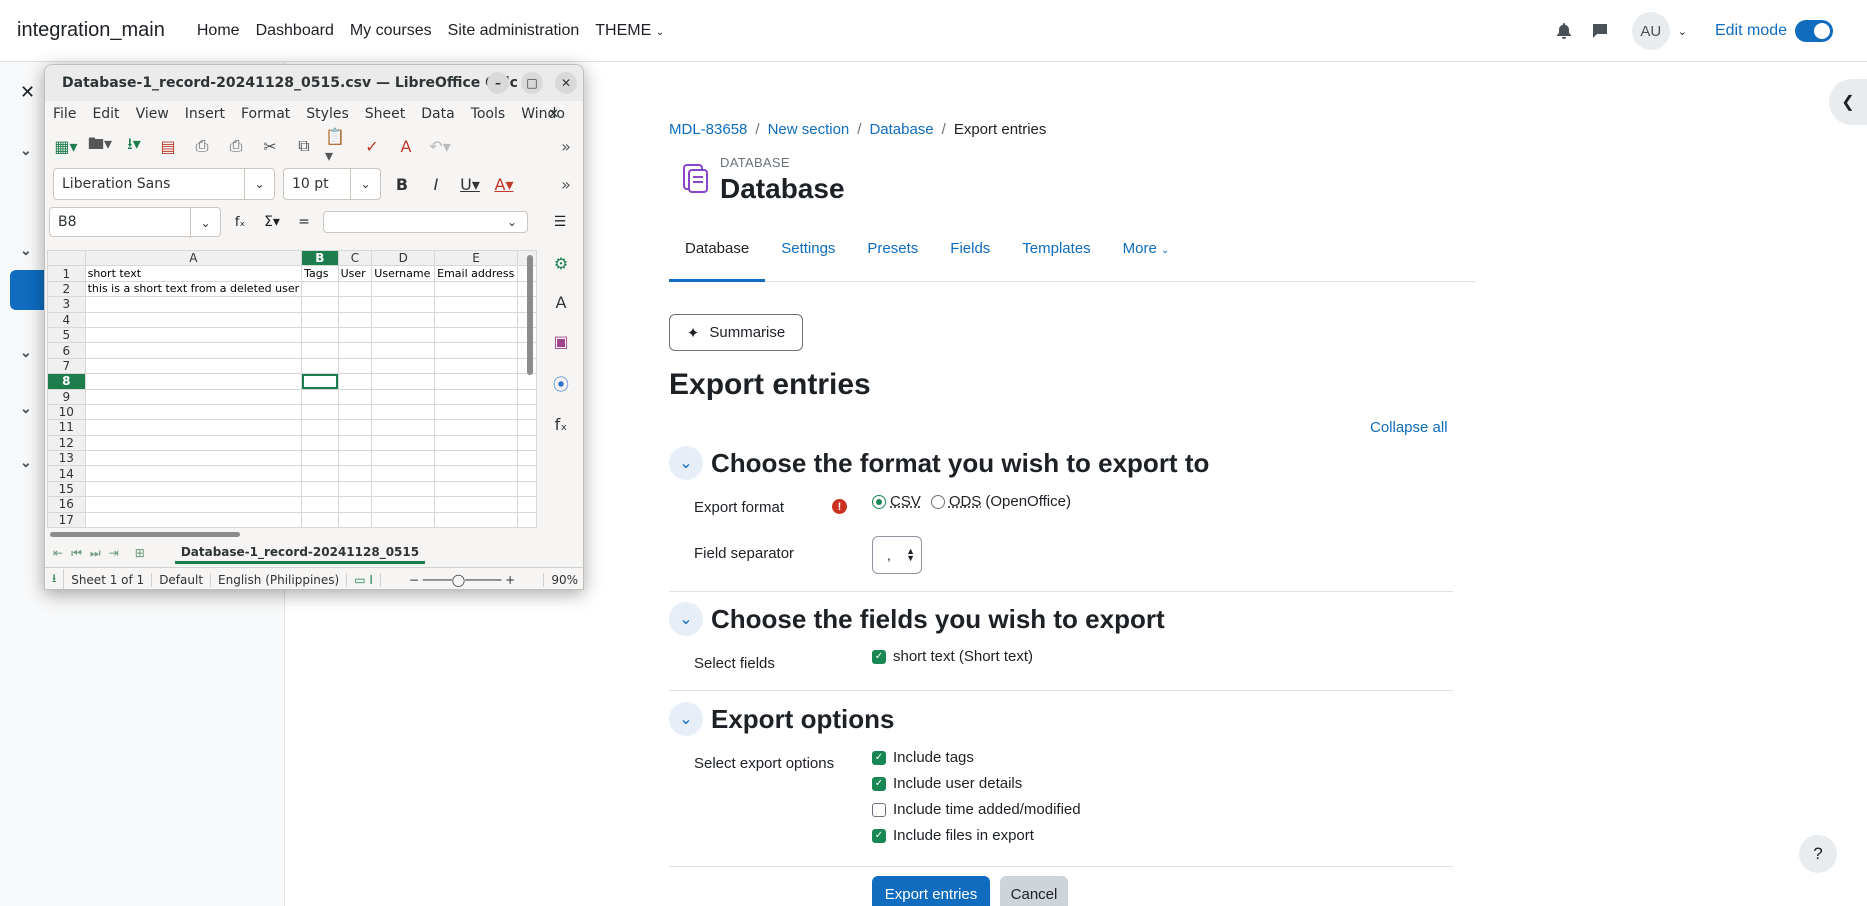 This screenshot has height=906, width=1867. What do you see at coordinates (66, 273) in the screenshot?
I see `row-header: 1` at bounding box center [66, 273].